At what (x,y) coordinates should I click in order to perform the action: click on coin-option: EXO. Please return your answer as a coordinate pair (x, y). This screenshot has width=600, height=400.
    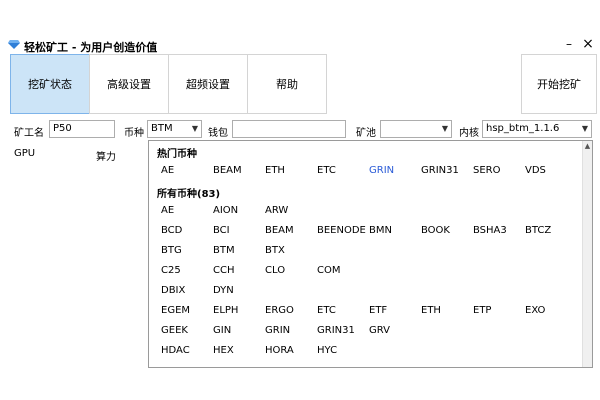
    Looking at the image, I should click on (535, 310).